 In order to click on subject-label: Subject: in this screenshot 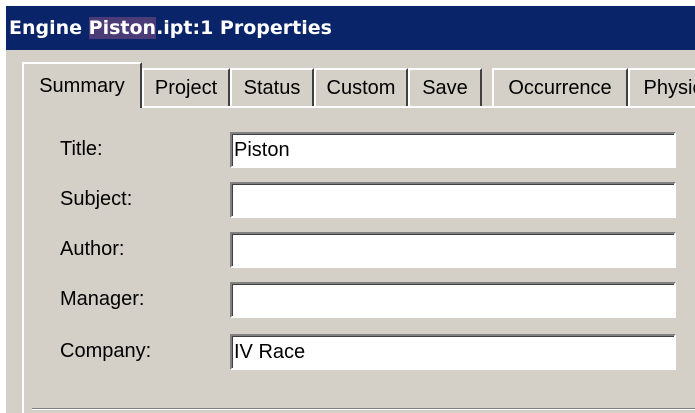, I will do `click(96, 199)`.